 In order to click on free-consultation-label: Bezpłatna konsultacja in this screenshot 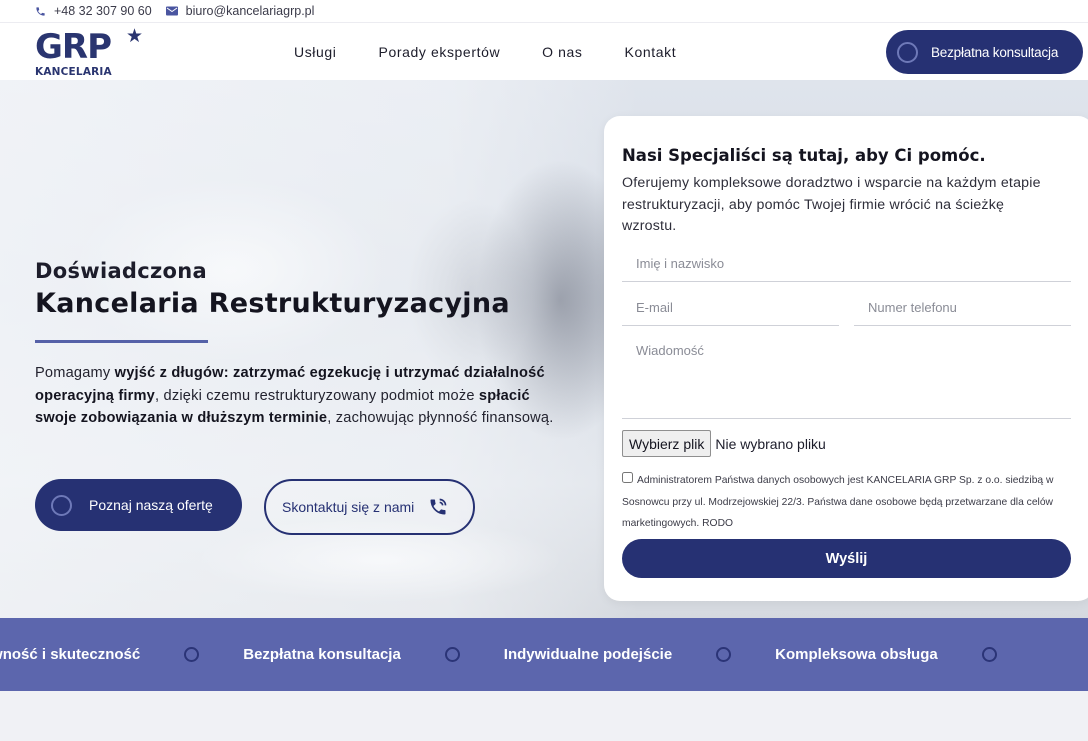, I will do `click(995, 52)`.